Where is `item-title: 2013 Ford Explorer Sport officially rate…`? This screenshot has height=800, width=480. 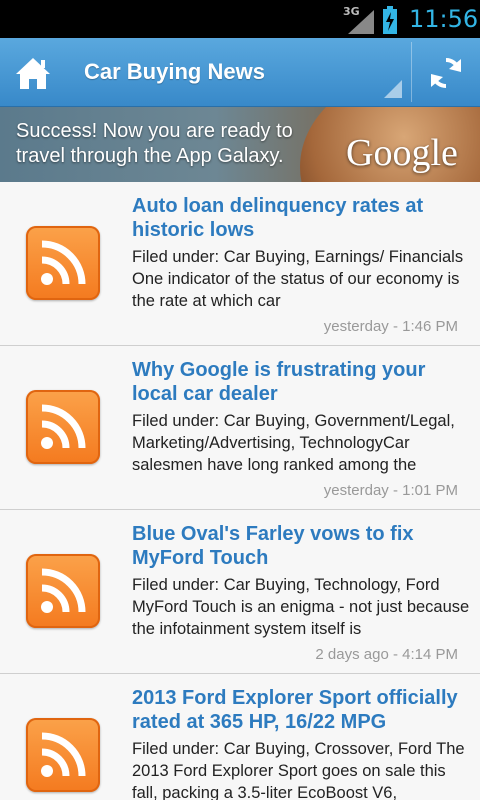 item-title: 2013 Ford Explorer Sport officially rate… is located at coordinates (302, 710).